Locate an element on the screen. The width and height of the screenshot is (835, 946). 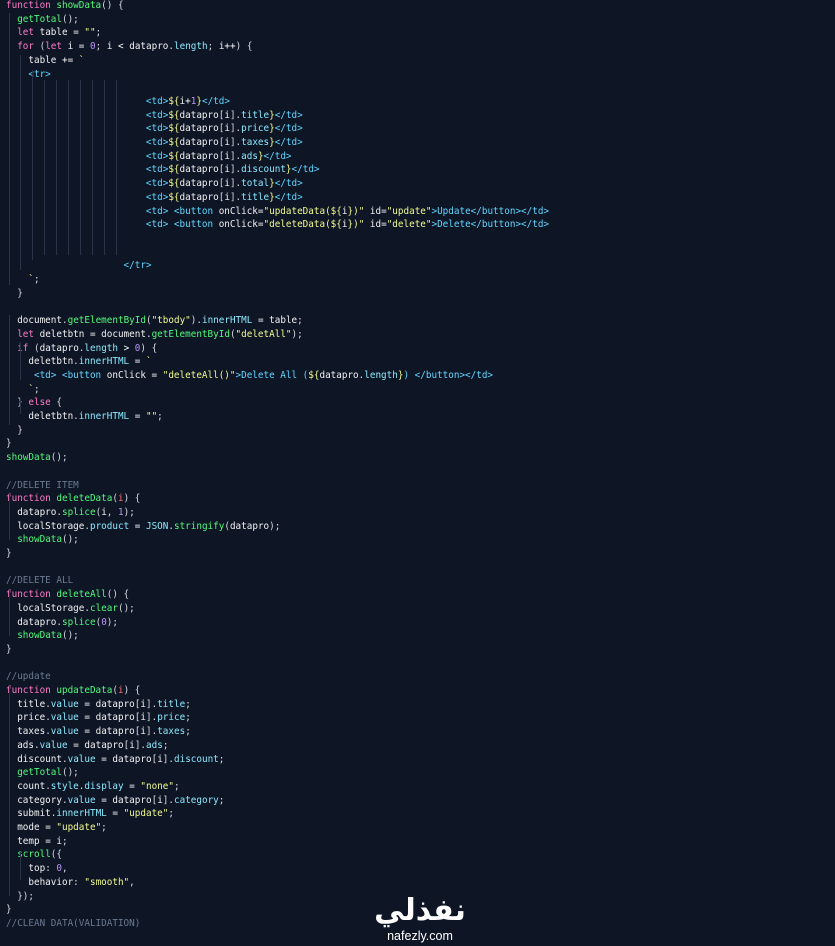
code-token: total is located at coordinates (255, 184).